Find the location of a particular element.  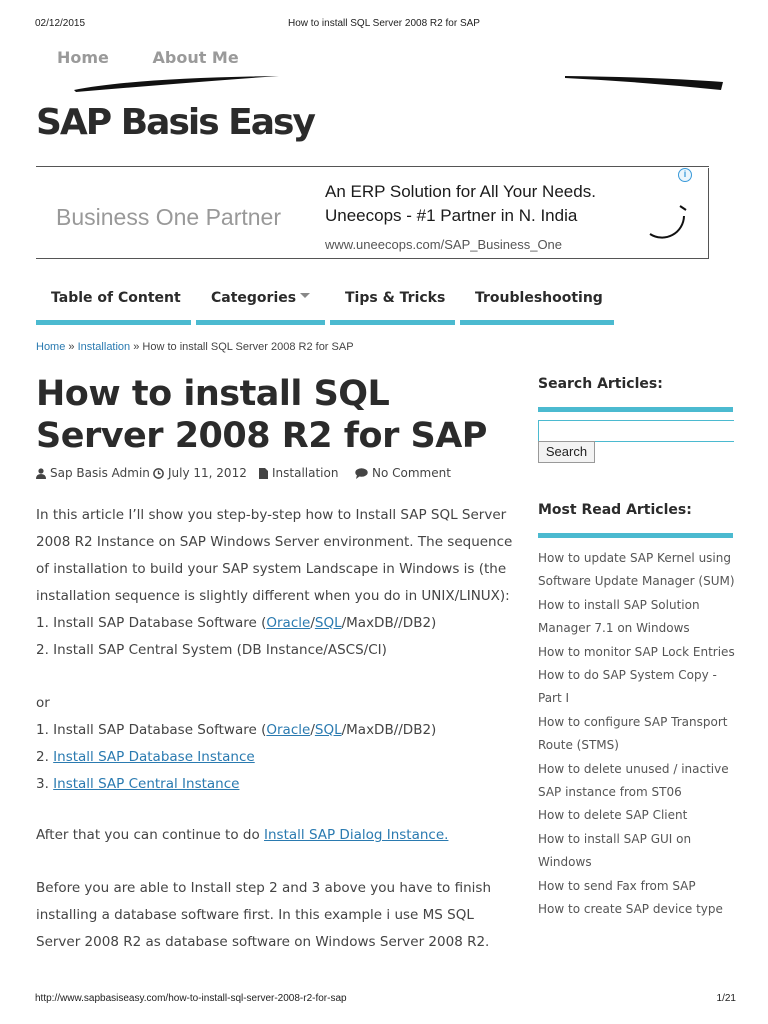

meta-comments: No Comment is located at coordinates (403, 473).